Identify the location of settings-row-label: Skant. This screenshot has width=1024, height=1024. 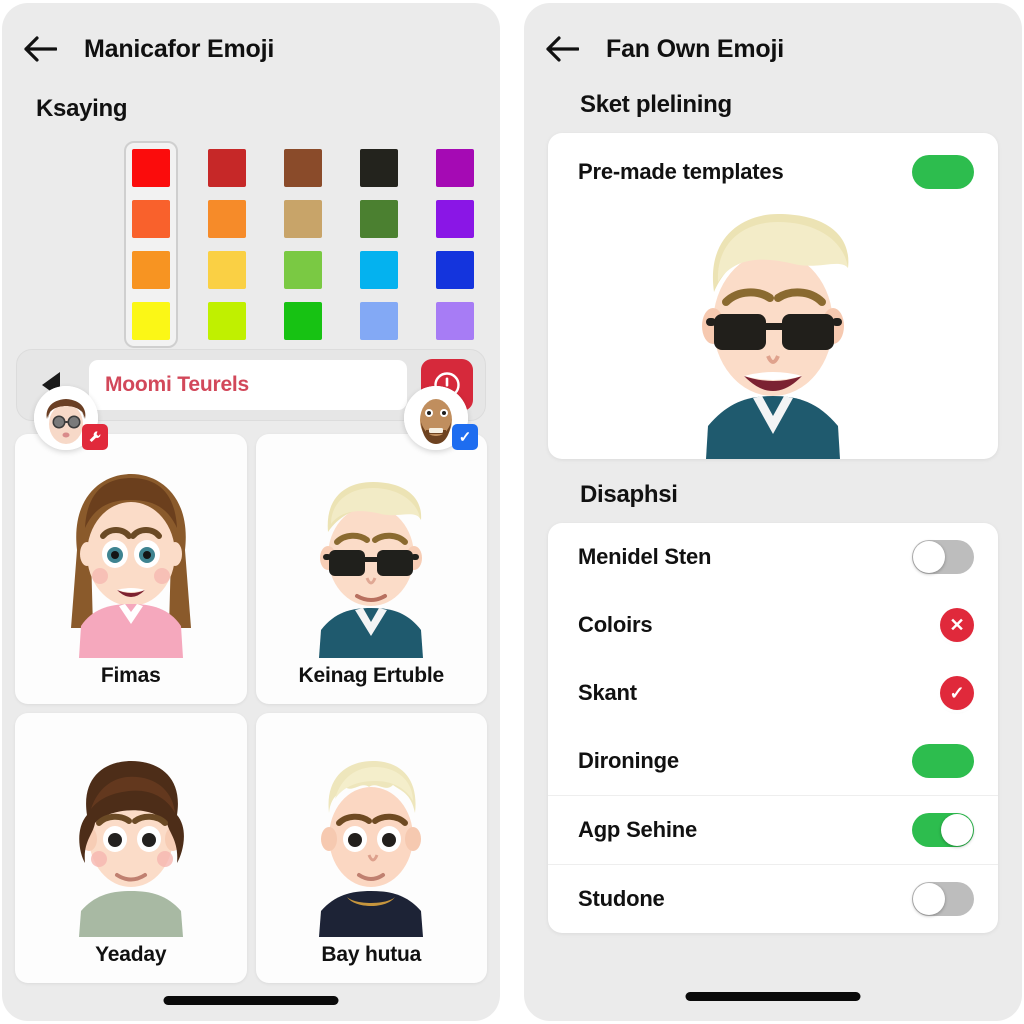
(607, 692).